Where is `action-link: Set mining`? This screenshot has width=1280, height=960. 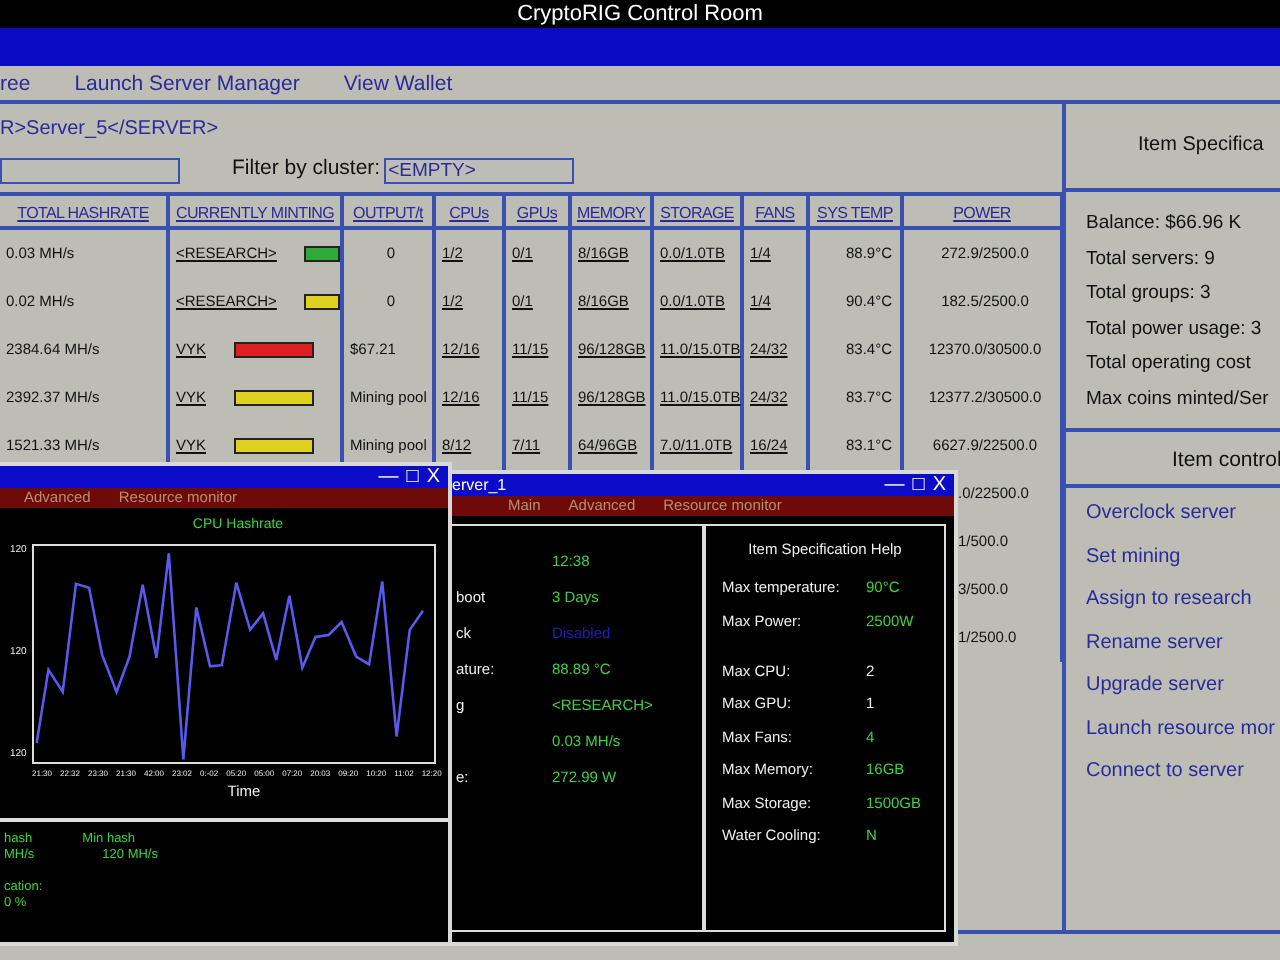 action-link: Set mining is located at coordinates (1183, 557).